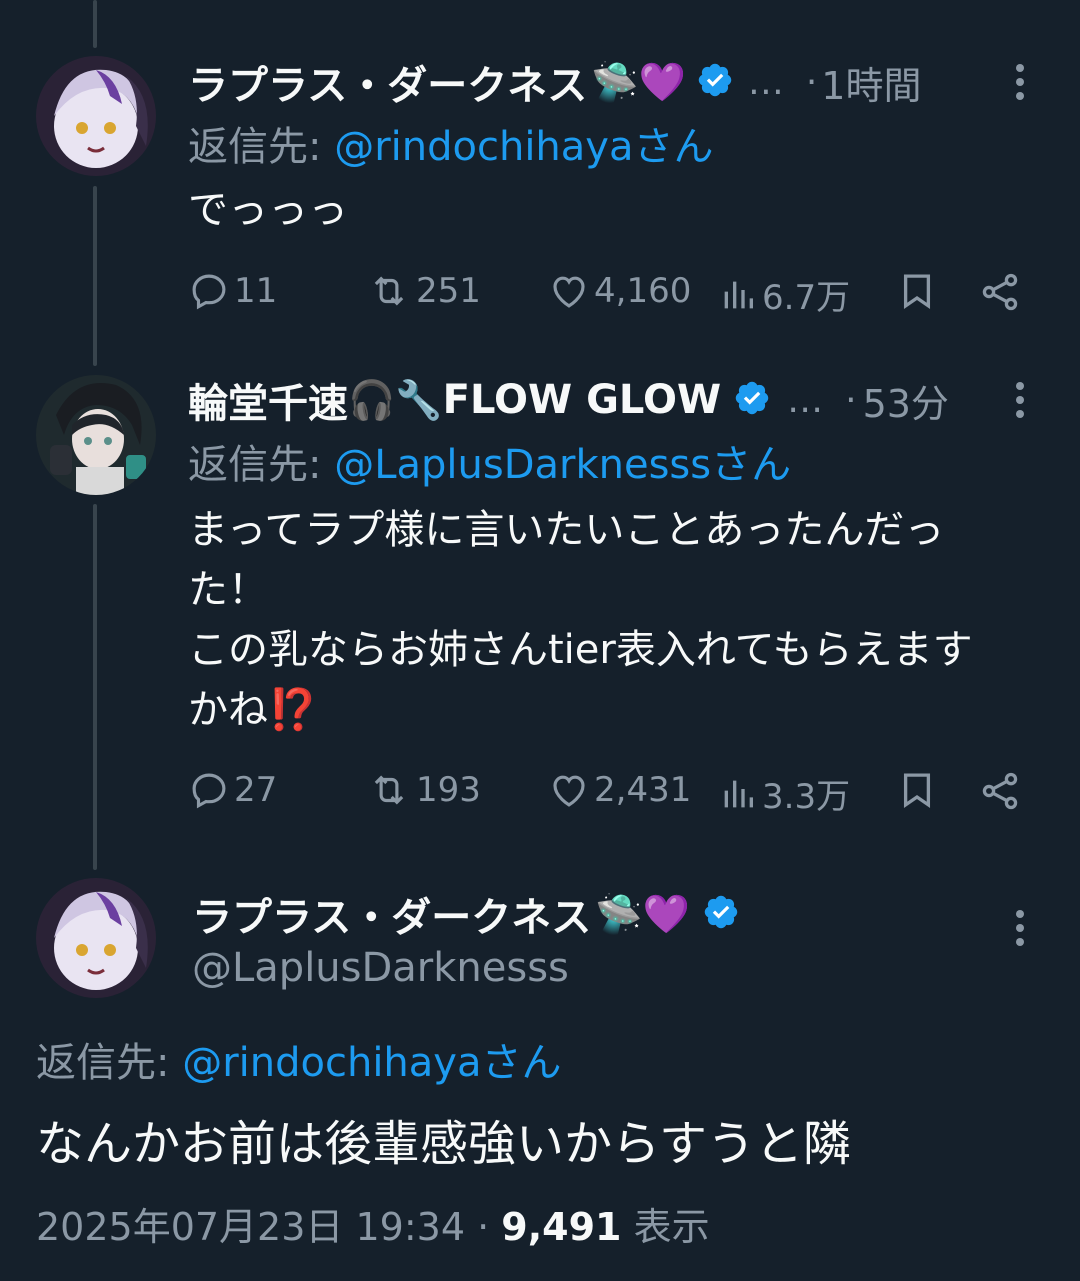 This screenshot has height=1281, width=1080. I want to click on views-button: 6.7万, so click(784, 294).